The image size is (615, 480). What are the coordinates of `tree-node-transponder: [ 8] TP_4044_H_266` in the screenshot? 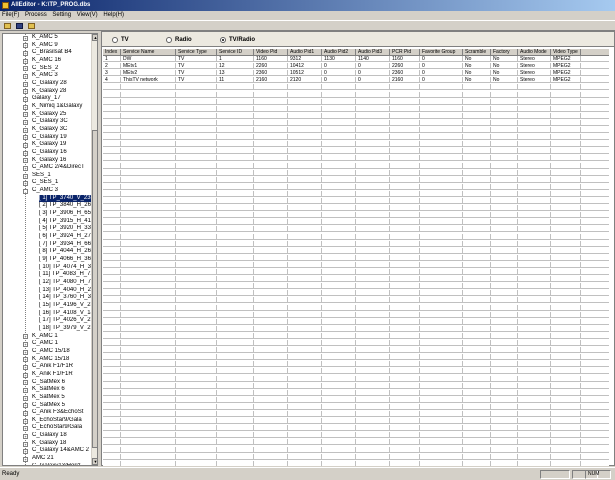 It's located at (47, 252).